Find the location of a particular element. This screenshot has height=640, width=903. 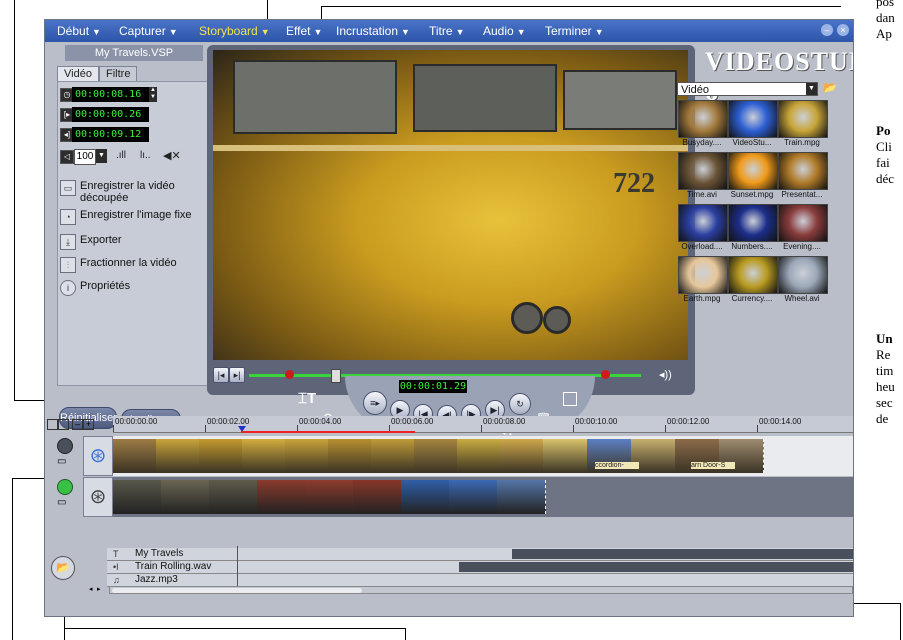

video-track: ccordion-arn Door-S is located at coordinates (483, 456).